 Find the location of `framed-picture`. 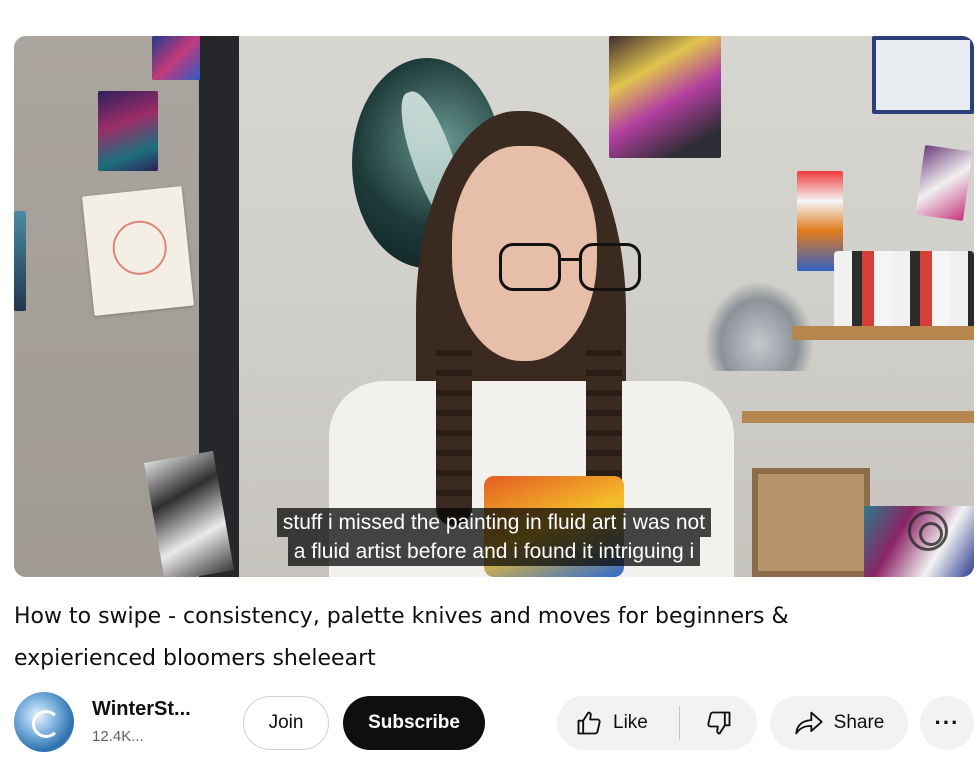

framed-picture is located at coordinates (923, 75).